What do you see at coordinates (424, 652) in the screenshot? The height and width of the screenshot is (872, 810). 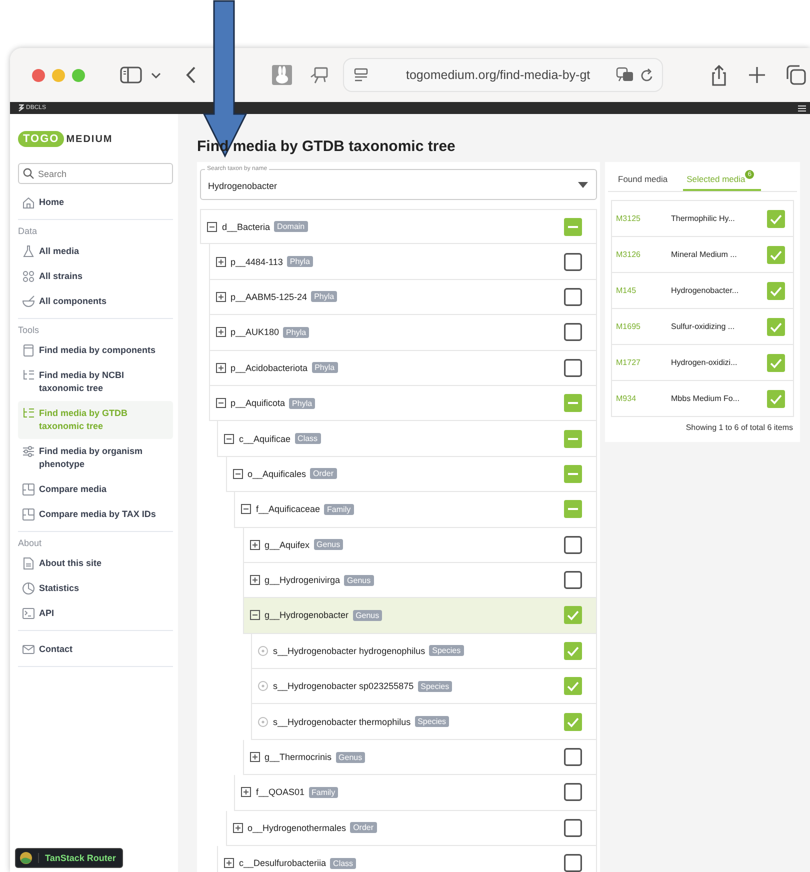 I see `tree-row: s__Hydrogenobacter hydrogenophilus Species` at bounding box center [424, 652].